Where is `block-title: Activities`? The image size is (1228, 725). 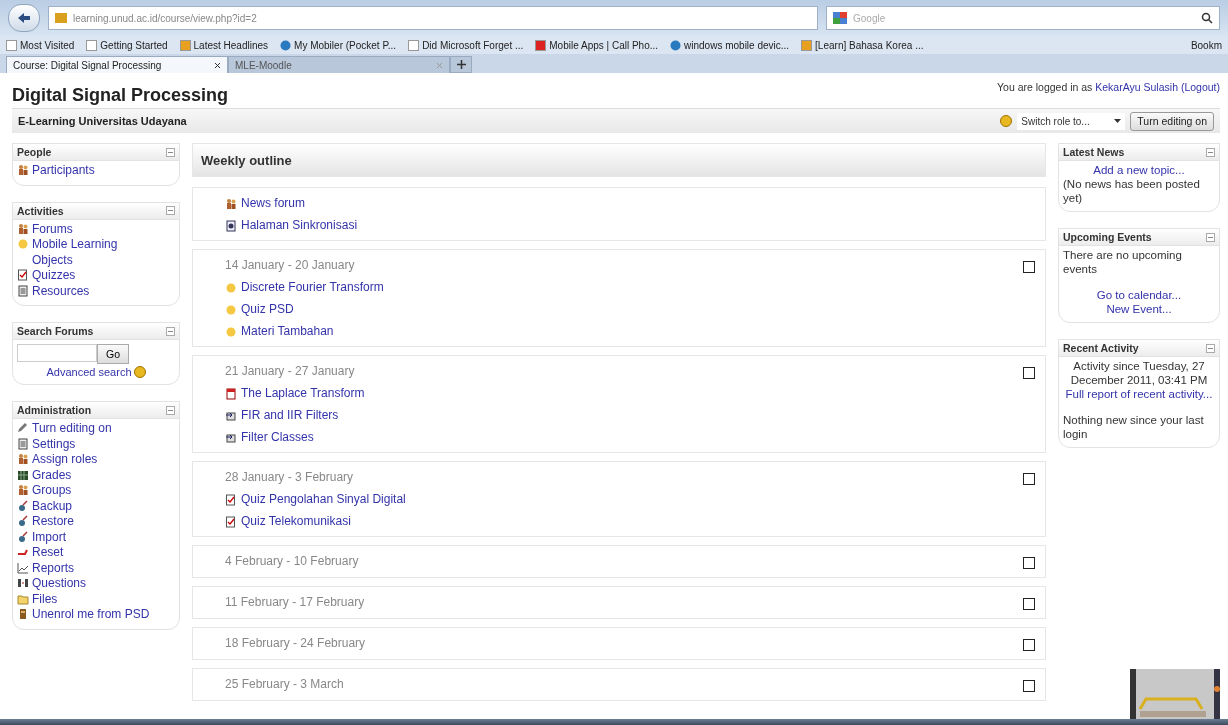 block-title: Activities is located at coordinates (40, 210).